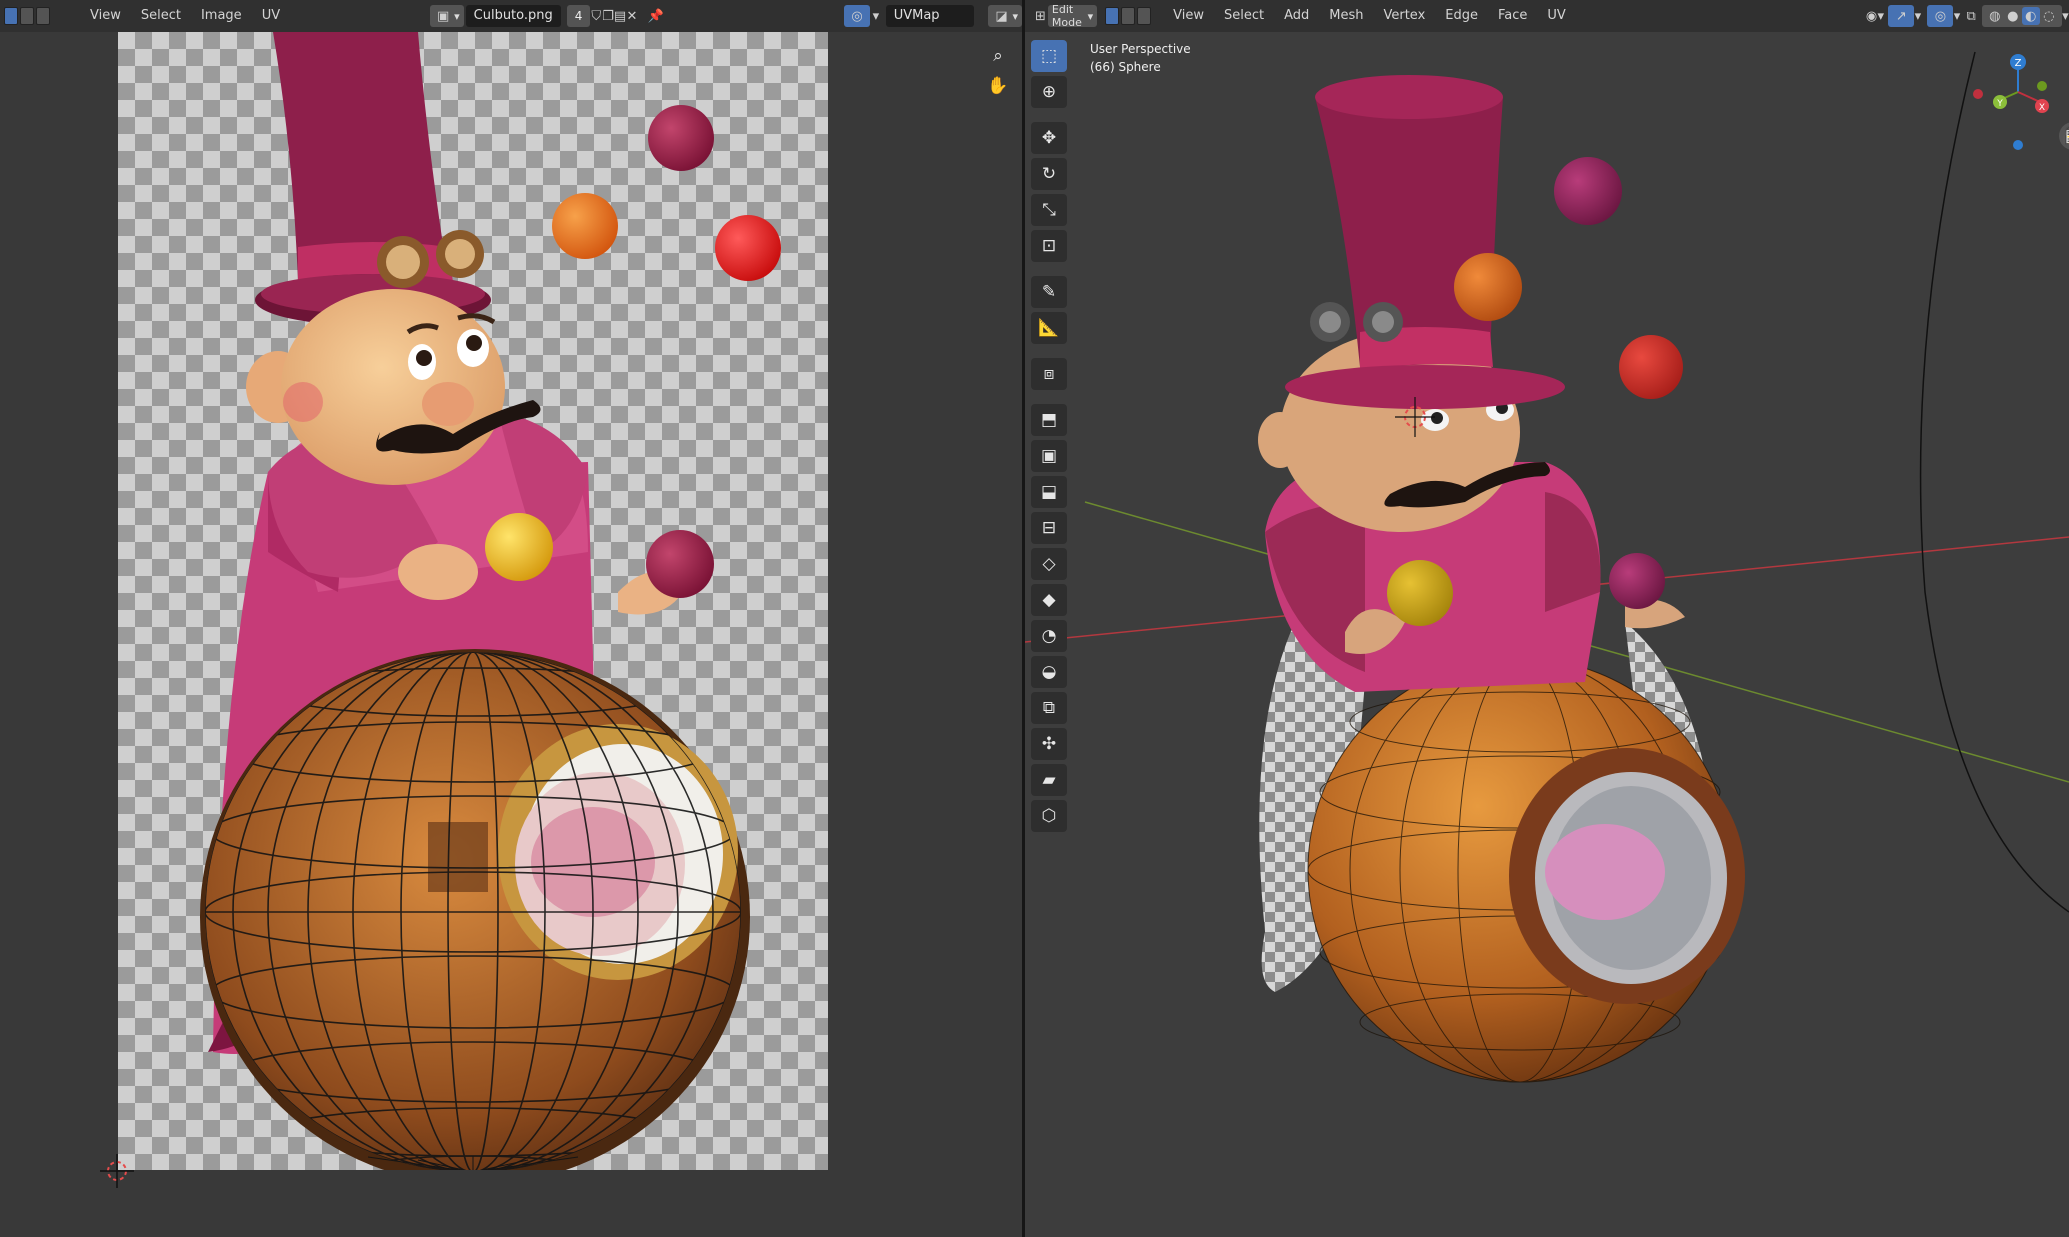  What do you see at coordinates (620, 16) in the screenshot?
I see `open-image-icon: ▤` at bounding box center [620, 16].